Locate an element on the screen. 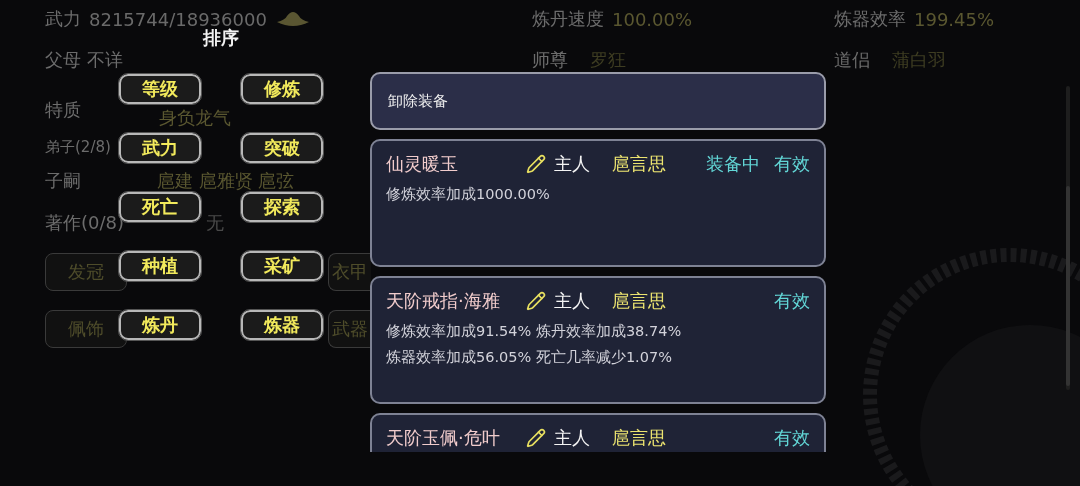 The height and width of the screenshot is (486, 1080). equipment-card: 天阶戒指·海雅 主人 扈言思 有效 修炼效率加成91.54% 炼丹效率加成38.74% 炼器效率加成56.05% 死亡几率减少1.07% is located at coordinates (598, 340).